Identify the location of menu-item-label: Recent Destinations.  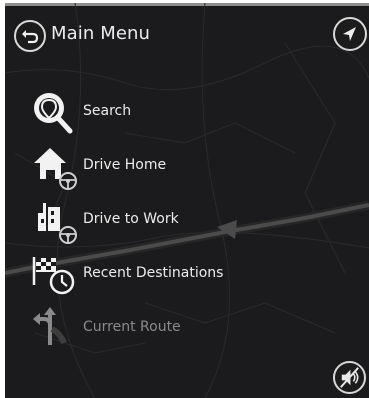
(153, 273).